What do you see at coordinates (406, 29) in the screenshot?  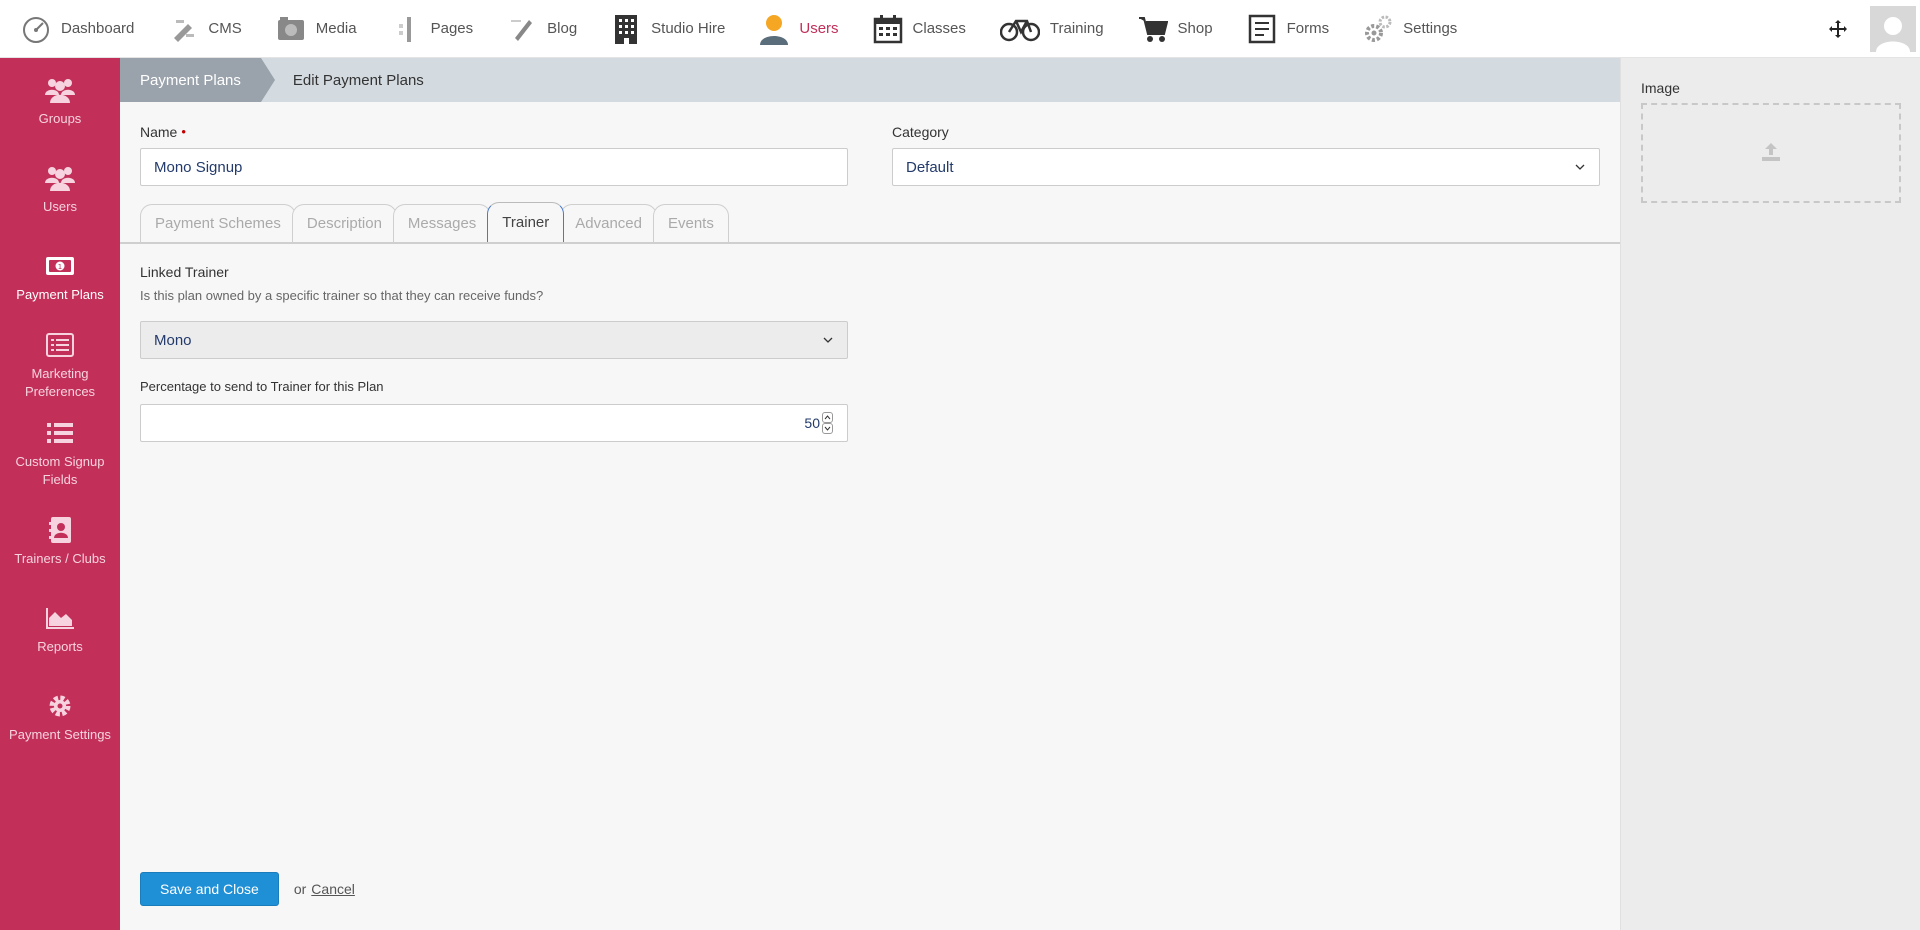 I see `pages-icon` at bounding box center [406, 29].